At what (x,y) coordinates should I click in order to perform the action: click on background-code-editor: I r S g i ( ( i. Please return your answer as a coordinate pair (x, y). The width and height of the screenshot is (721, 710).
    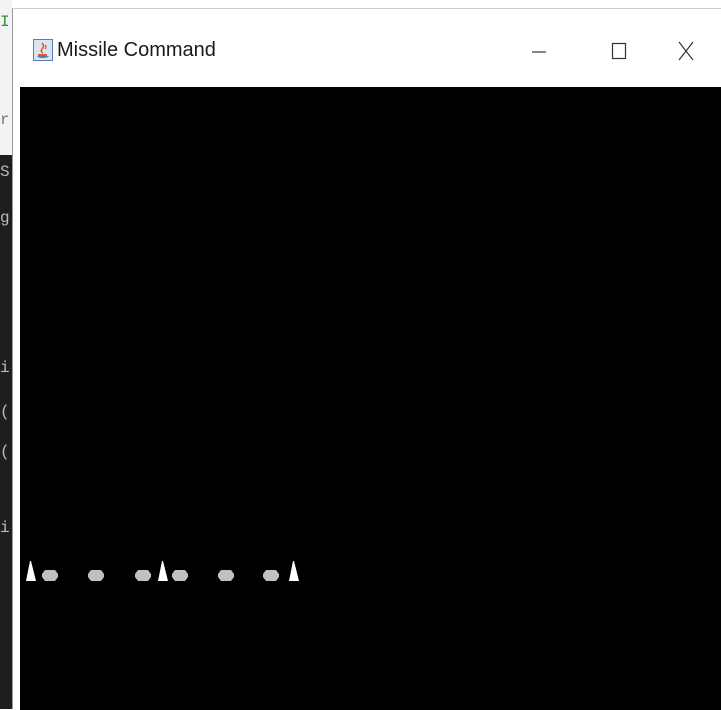
    Looking at the image, I should click on (6, 354).